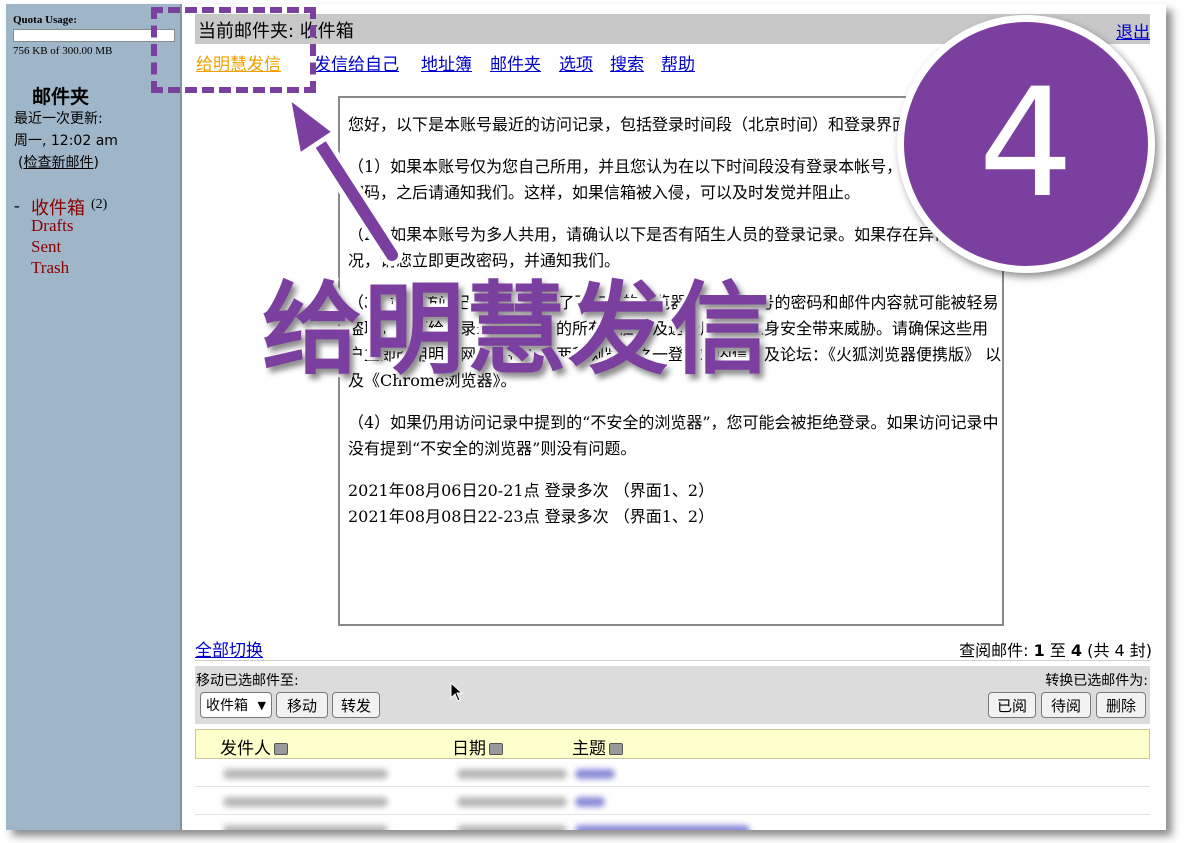 The width and height of the screenshot is (1200, 843). I want to click on toggle-all-link: 全部切换, so click(229, 648).